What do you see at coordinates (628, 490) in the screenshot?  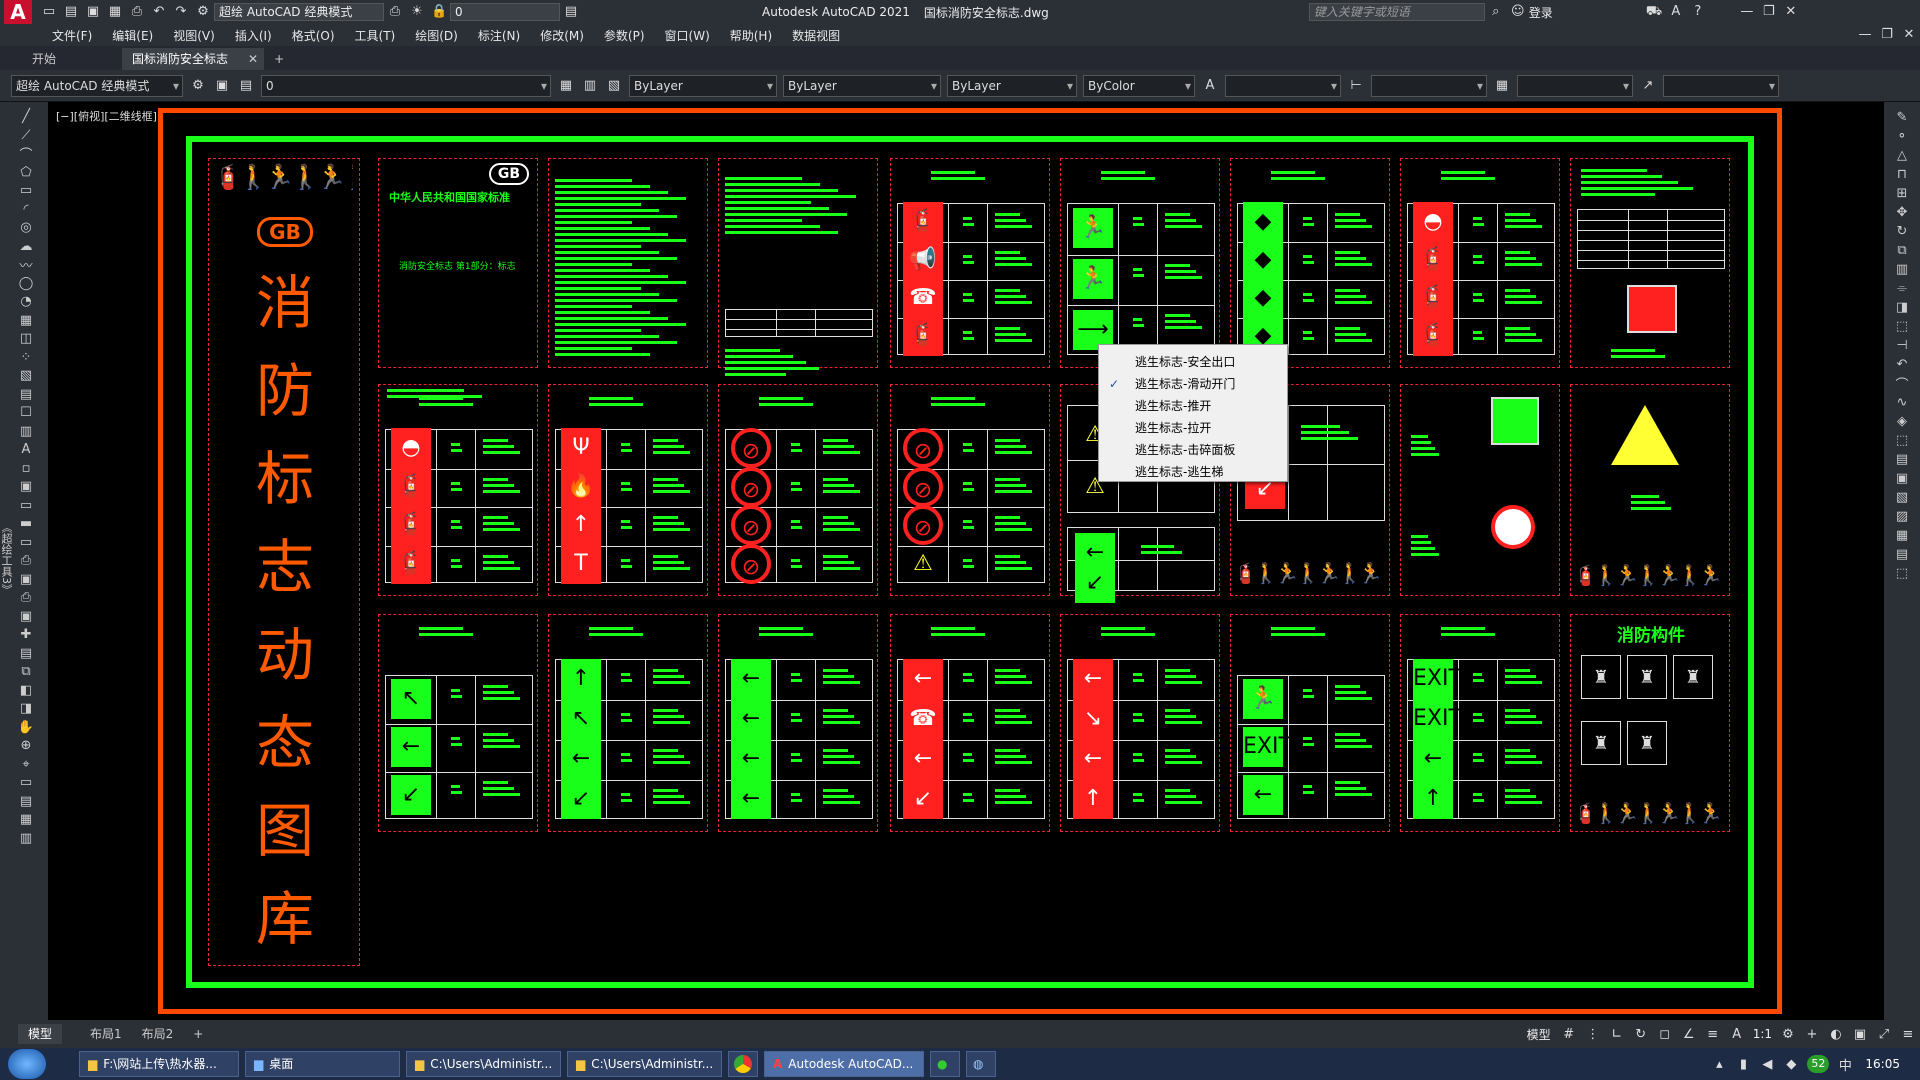 I see `drawing-sheet: Ψ 🔥 ↑ T` at bounding box center [628, 490].